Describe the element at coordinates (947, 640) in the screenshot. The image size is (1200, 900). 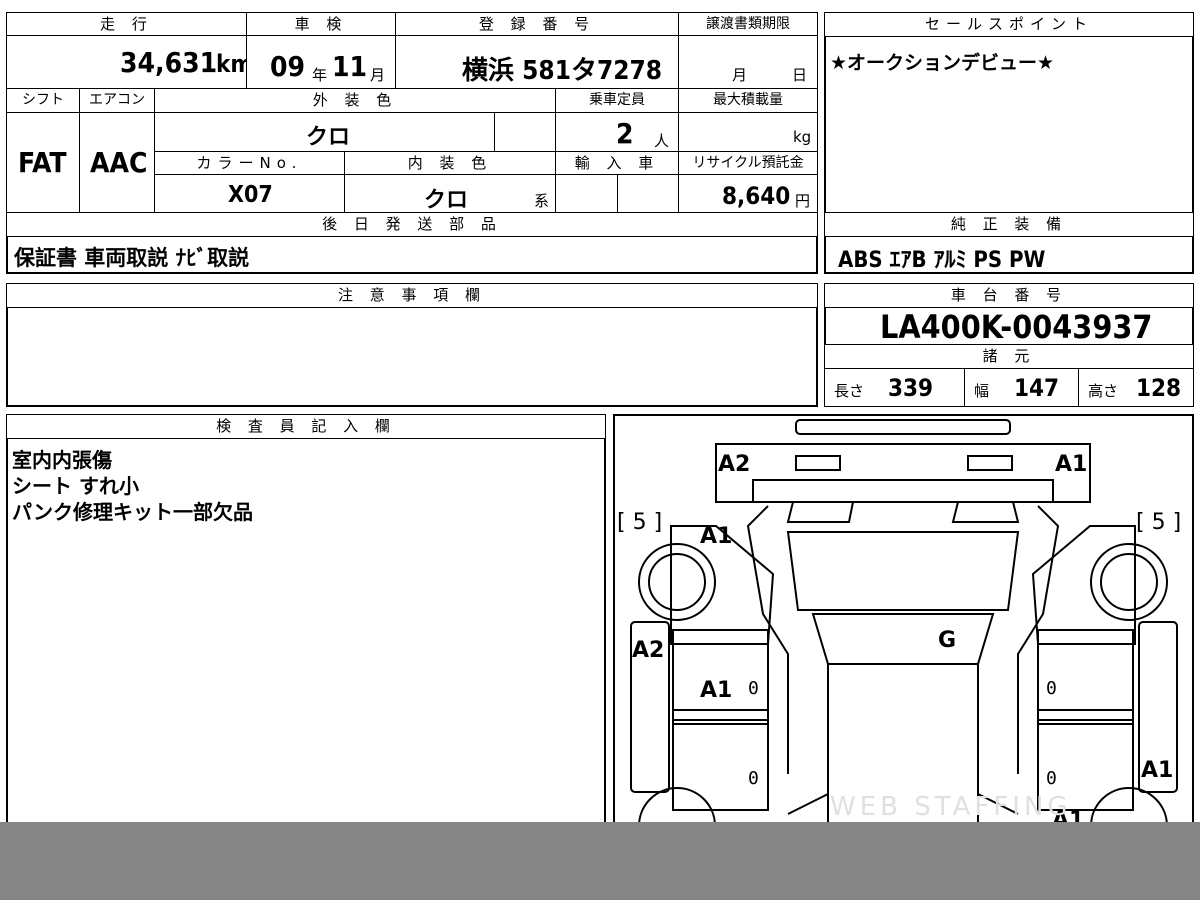
I see `mark-roof: G` at that location.